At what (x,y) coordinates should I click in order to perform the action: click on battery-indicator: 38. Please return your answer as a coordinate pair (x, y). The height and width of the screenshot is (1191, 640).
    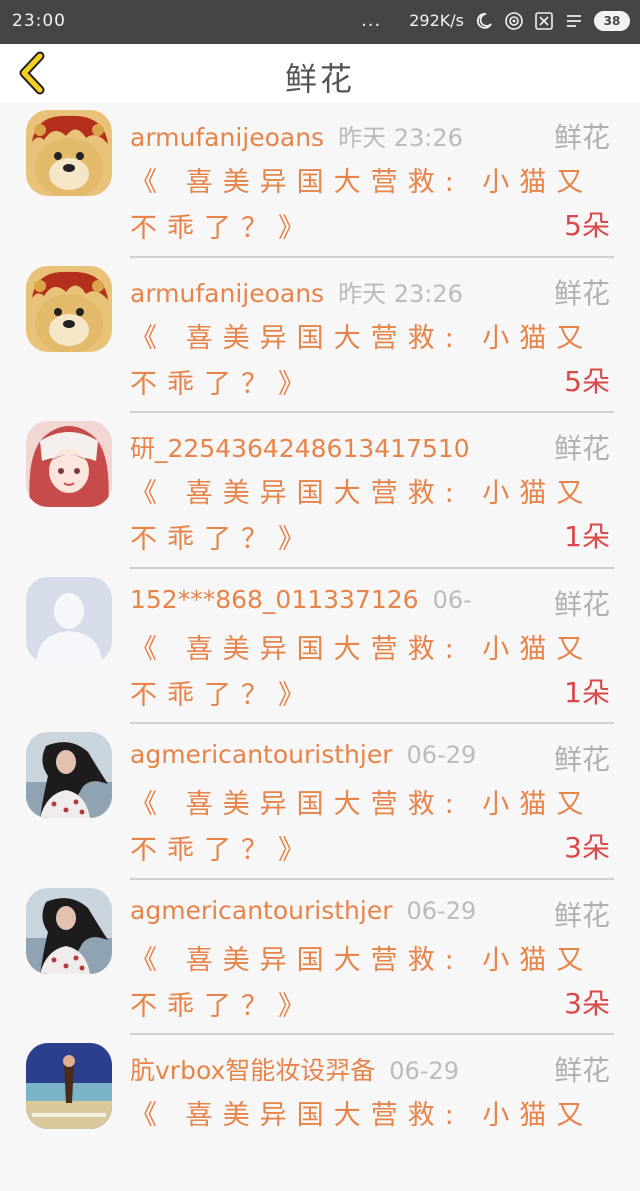
    Looking at the image, I should click on (612, 20).